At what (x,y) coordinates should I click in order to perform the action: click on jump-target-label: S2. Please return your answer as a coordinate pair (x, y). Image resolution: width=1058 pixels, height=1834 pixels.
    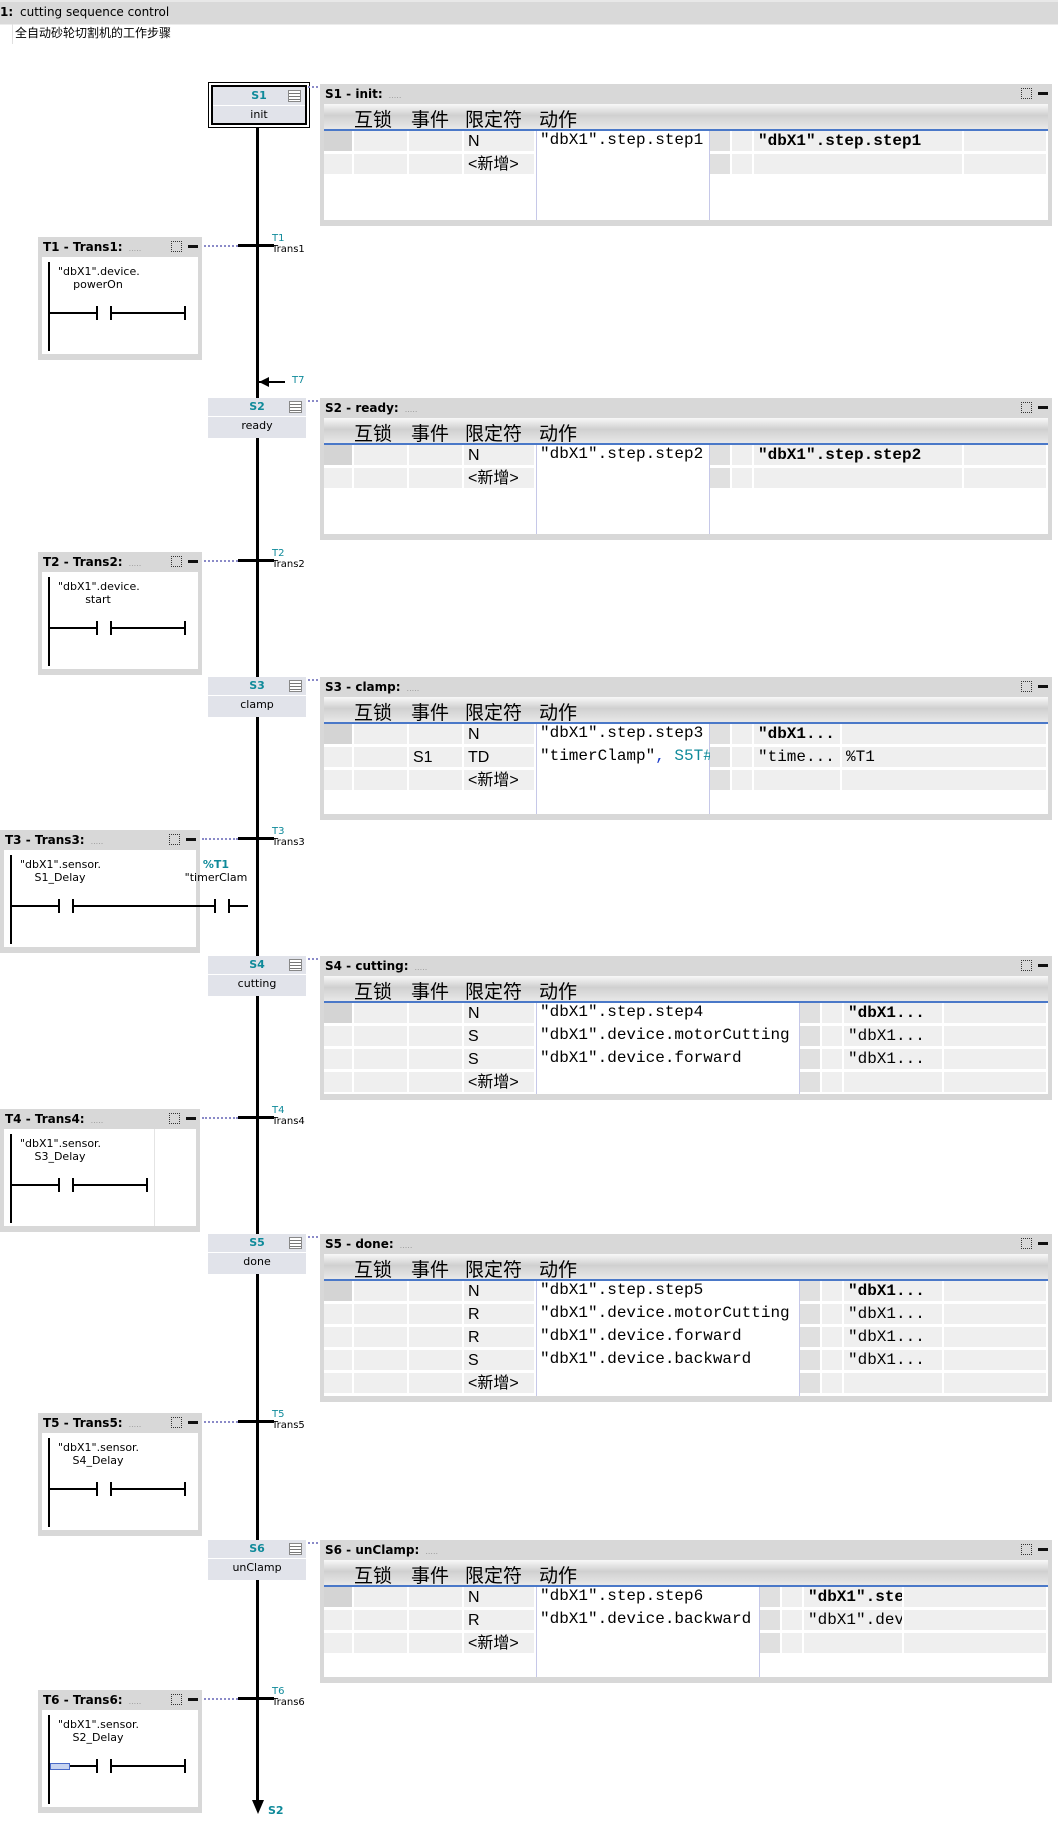
    Looking at the image, I should click on (276, 1810).